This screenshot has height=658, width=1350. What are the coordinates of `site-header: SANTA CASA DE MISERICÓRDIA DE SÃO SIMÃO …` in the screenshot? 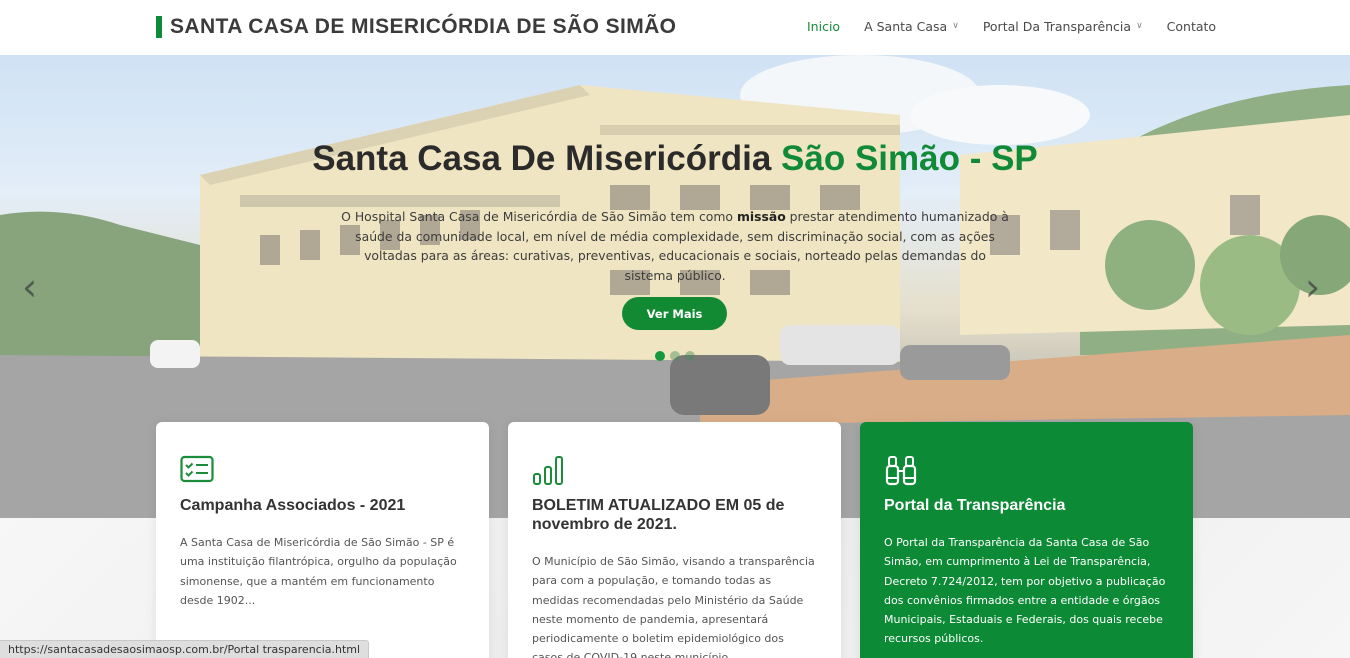 It's located at (675, 27).